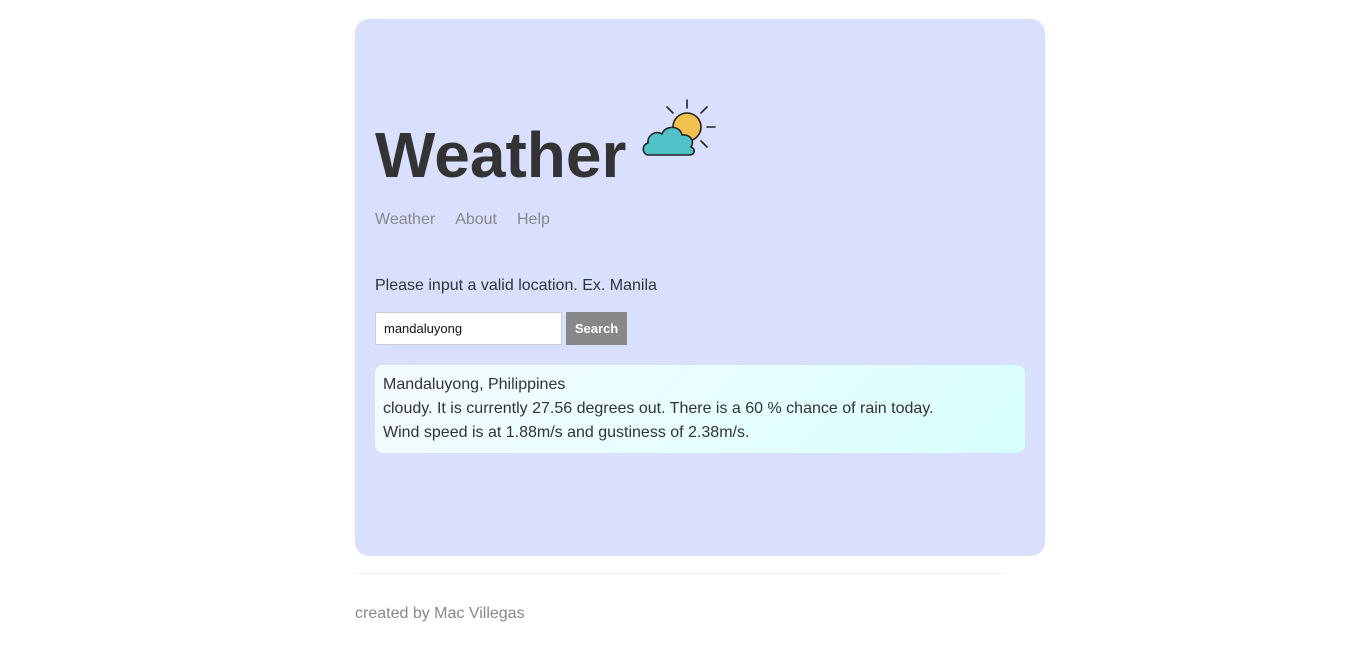  What do you see at coordinates (468, 328) in the screenshot?
I see `location-input` at bounding box center [468, 328].